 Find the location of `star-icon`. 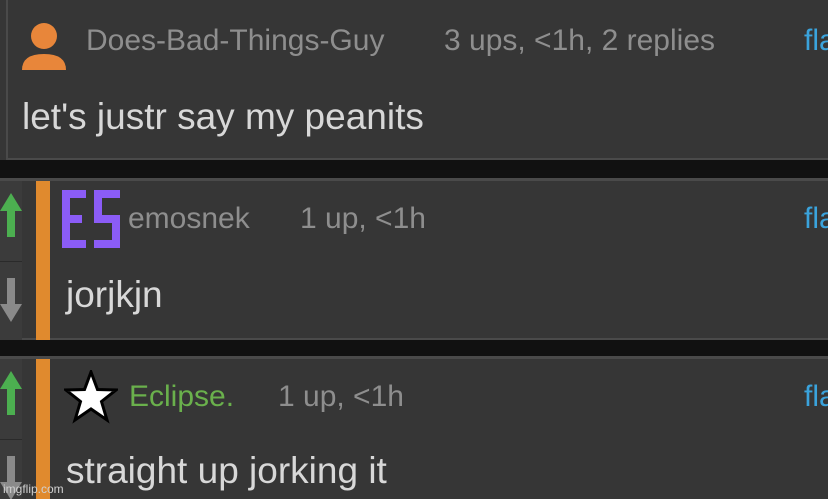

star-icon is located at coordinates (91, 397).